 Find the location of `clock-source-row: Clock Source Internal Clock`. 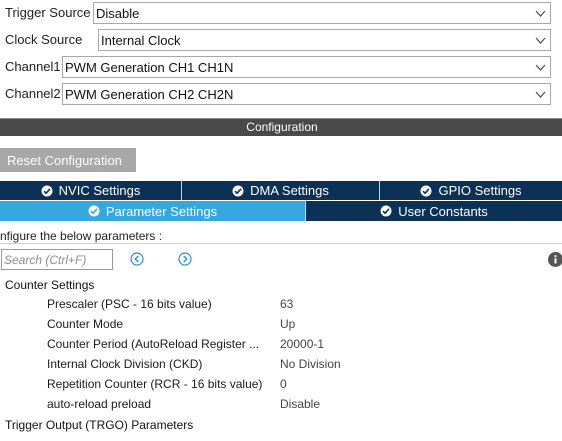

clock-source-row: Clock Source Internal Clock is located at coordinates (281, 40).